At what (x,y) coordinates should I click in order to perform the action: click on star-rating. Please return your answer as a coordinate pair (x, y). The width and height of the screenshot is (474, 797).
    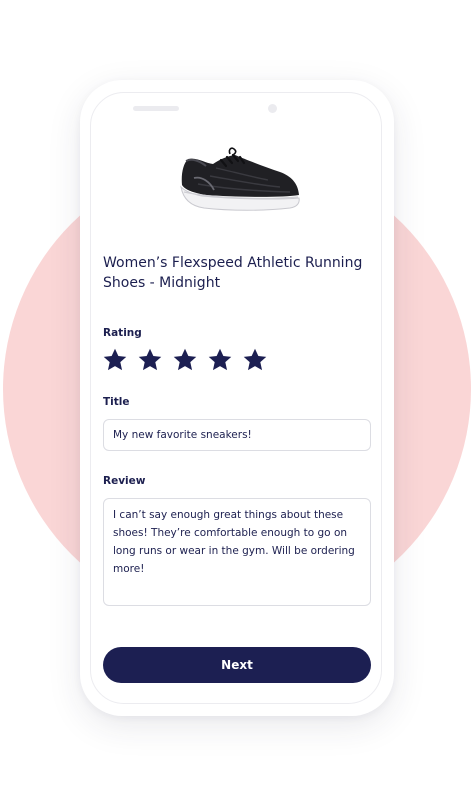
    Looking at the image, I should click on (185, 360).